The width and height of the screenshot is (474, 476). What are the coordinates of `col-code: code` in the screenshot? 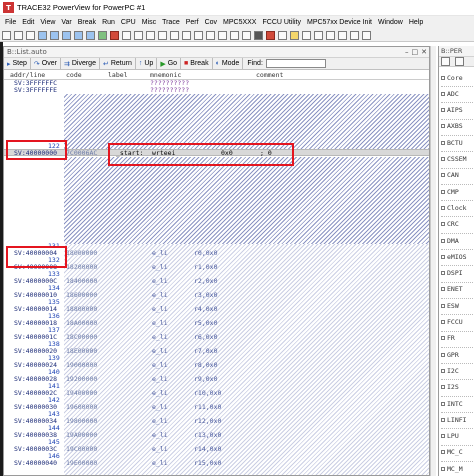 It's located at (74, 75).